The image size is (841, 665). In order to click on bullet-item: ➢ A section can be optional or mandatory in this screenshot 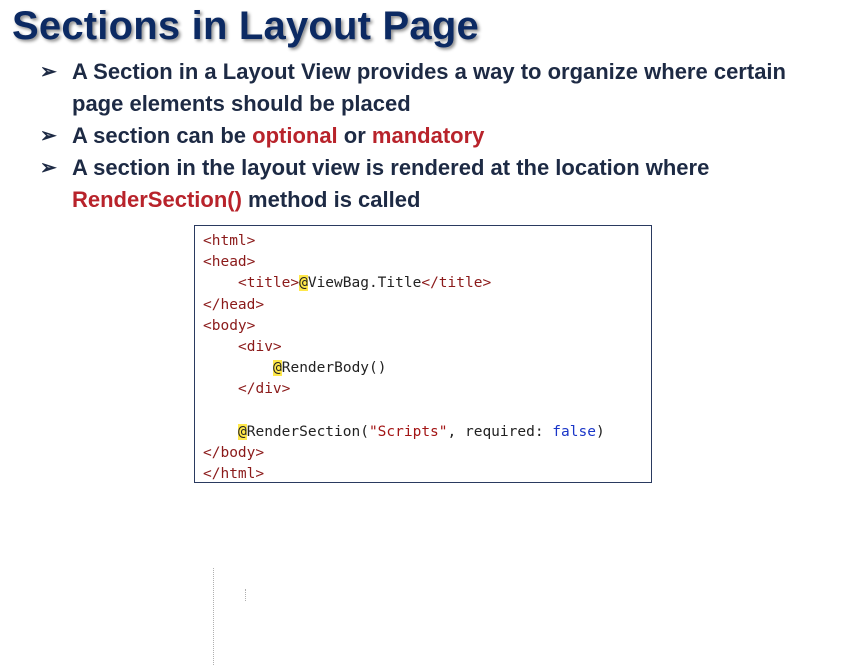, I will do `click(435, 136)`.